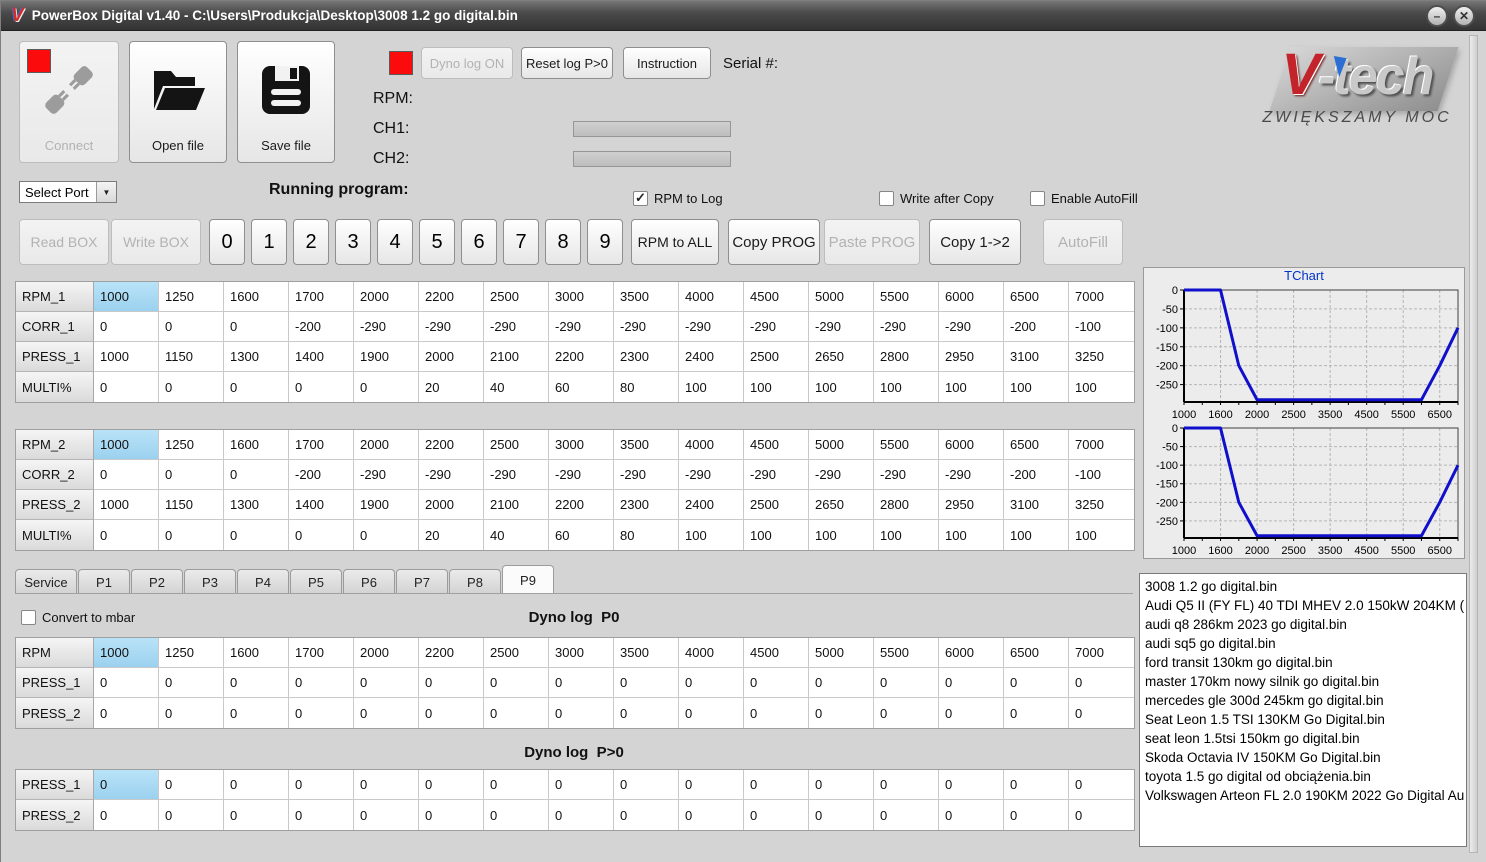  What do you see at coordinates (711, 505) in the screenshot?
I see `grid-cell: 2400` at bounding box center [711, 505].